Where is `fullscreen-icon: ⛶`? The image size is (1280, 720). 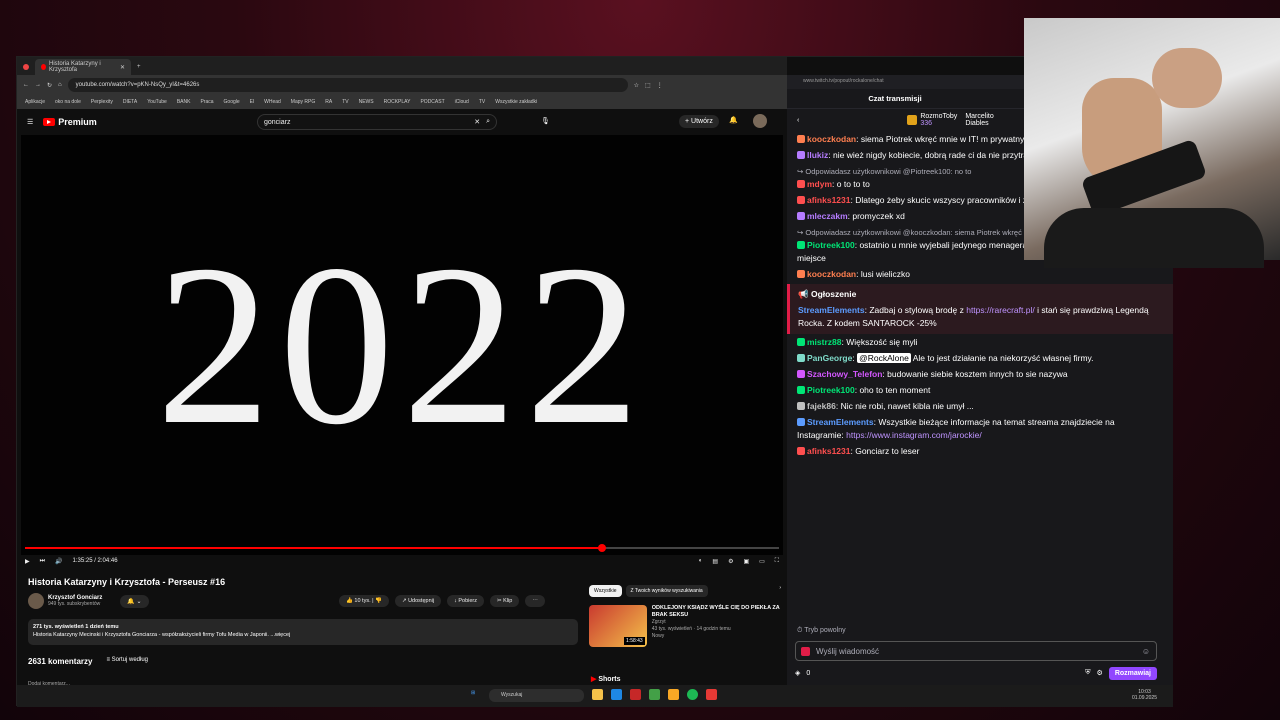 fullscreen-icon: ⛶ is located at coordinates (777, 561).